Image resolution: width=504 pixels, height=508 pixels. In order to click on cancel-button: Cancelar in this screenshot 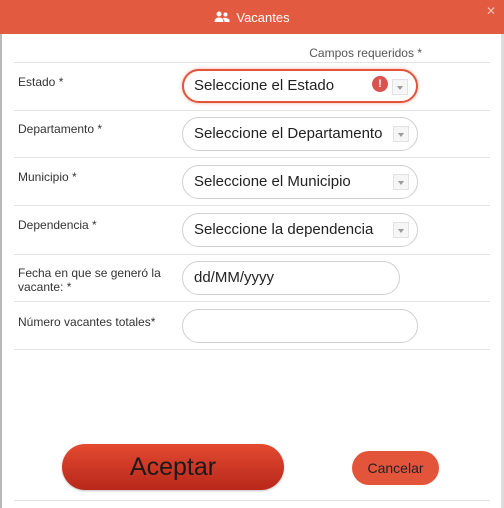, I will do `click(395, 468)`.